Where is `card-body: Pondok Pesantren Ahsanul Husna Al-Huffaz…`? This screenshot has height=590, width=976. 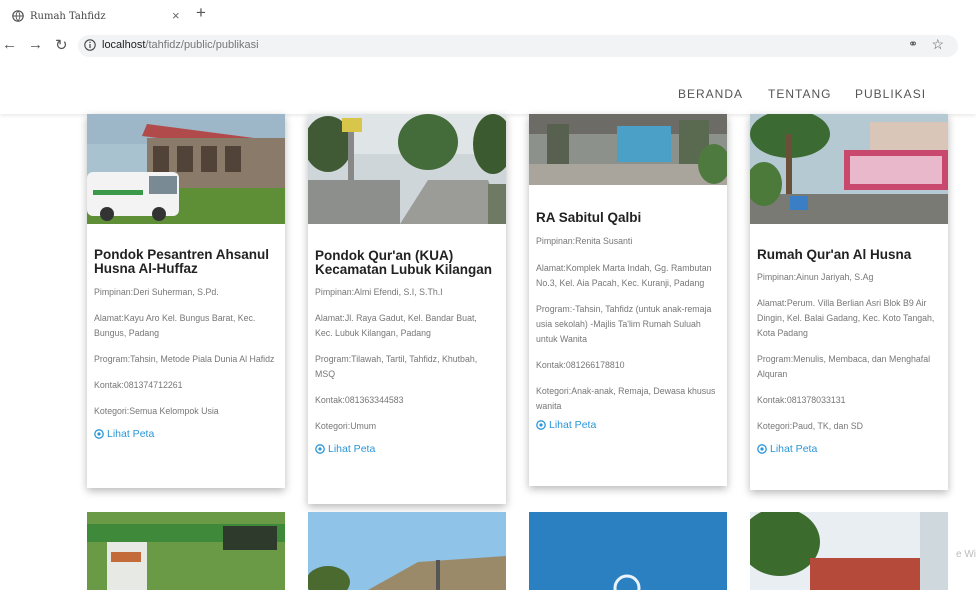 card-body: Pondok Pesantren Ahsanul Husna Al-Huffaz… is located at coordinates (186, 344).